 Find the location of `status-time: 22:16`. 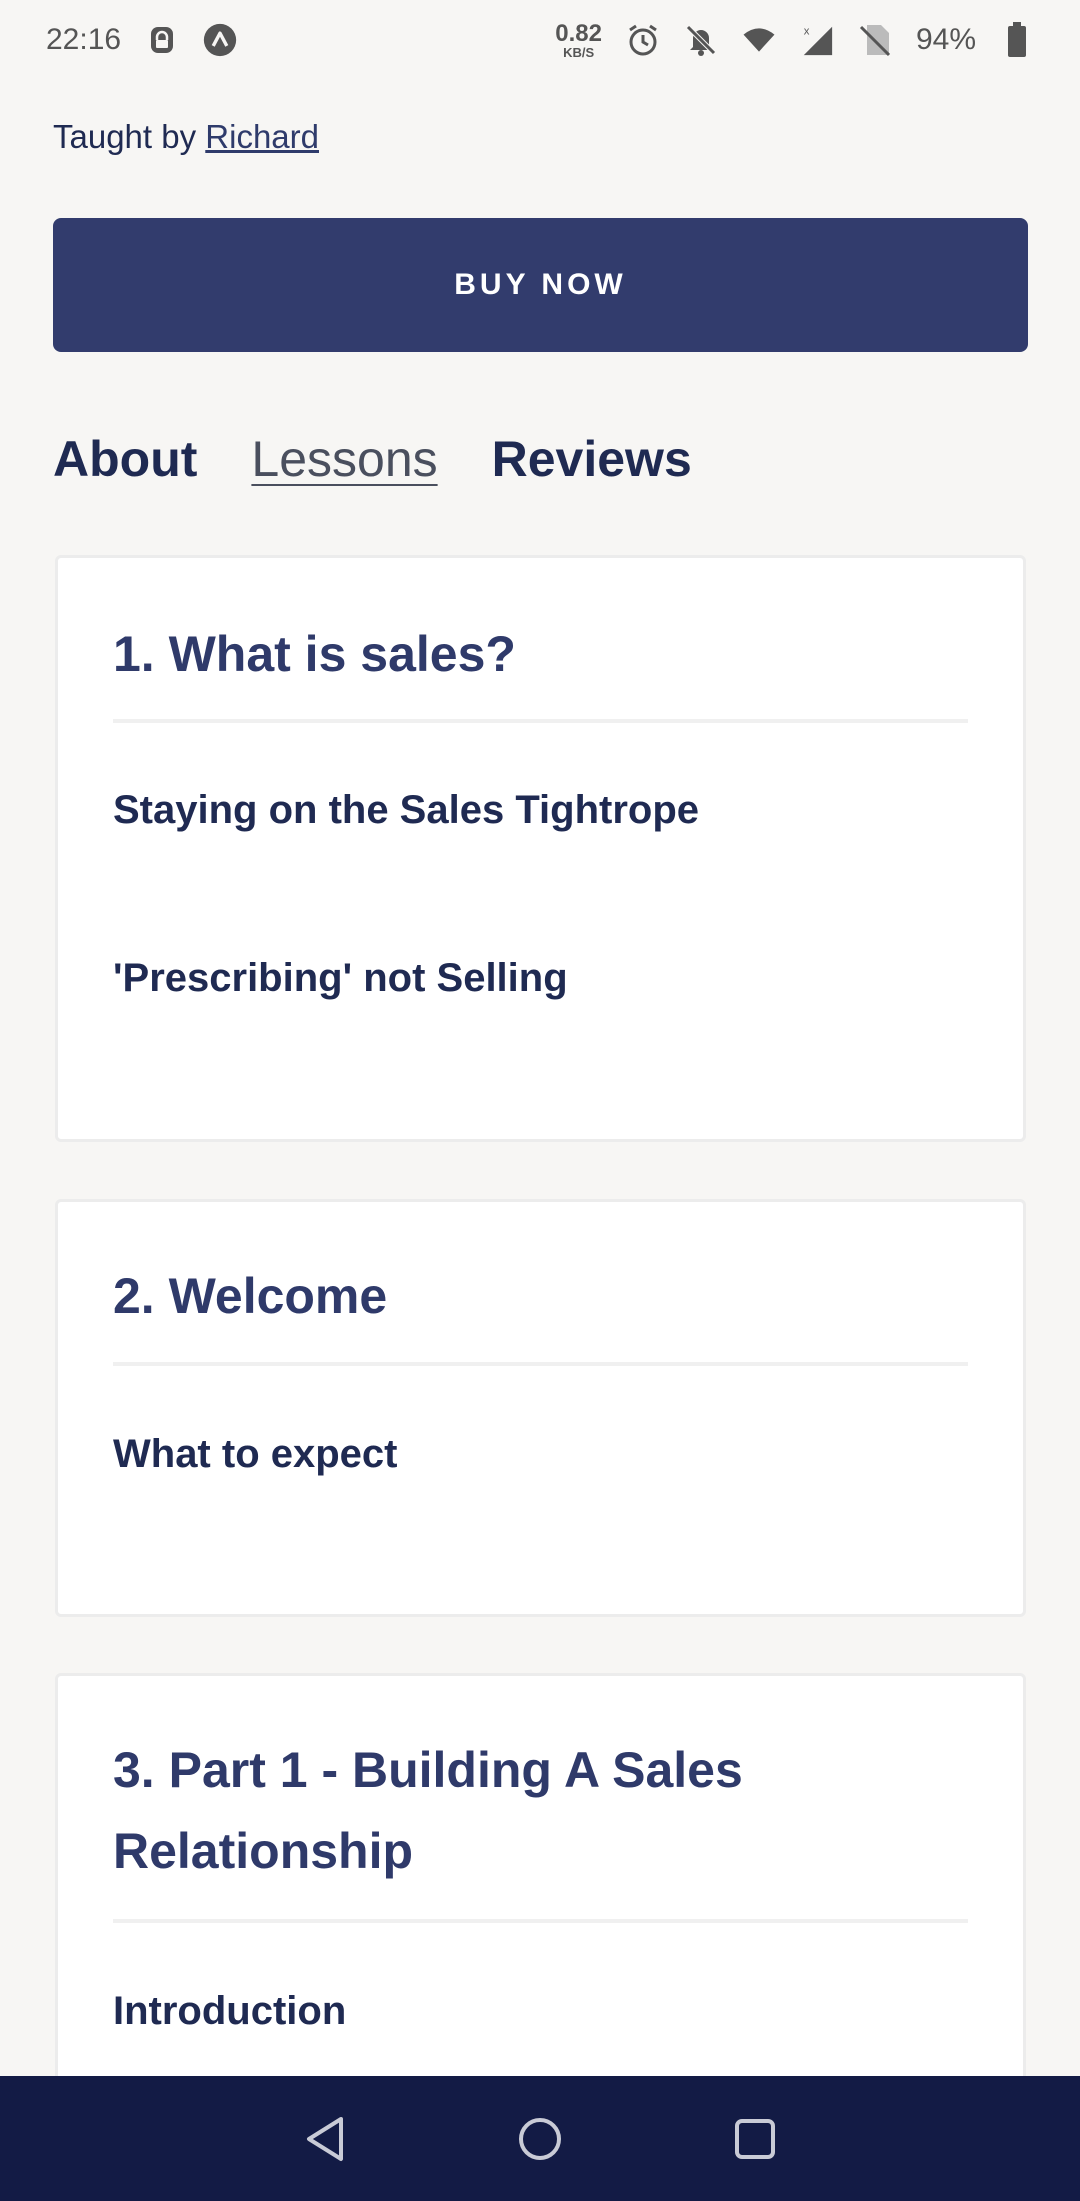

status-time: 22:16 is located at coordinates (84, 39).